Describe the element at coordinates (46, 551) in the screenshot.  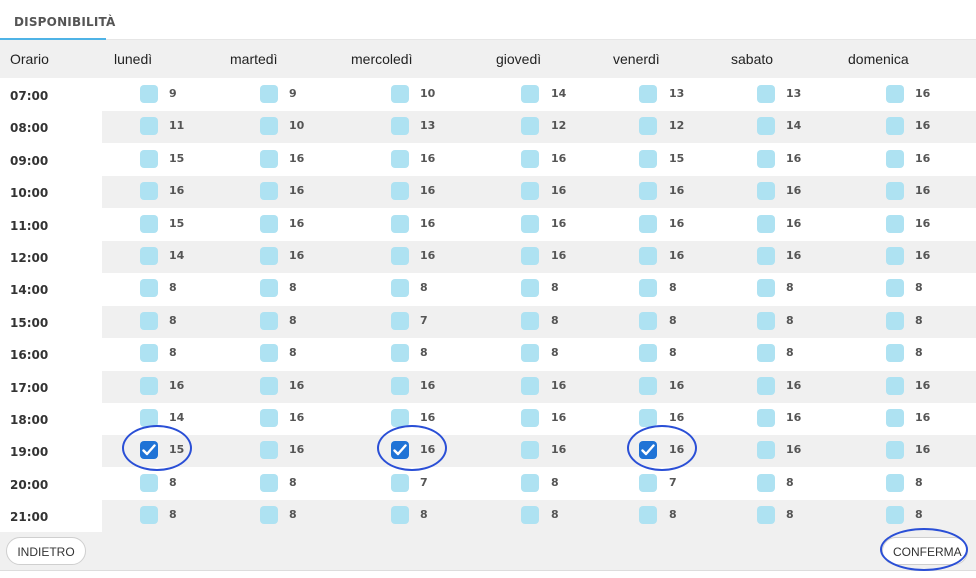
I see `back-button: INDIETRO` at that location.